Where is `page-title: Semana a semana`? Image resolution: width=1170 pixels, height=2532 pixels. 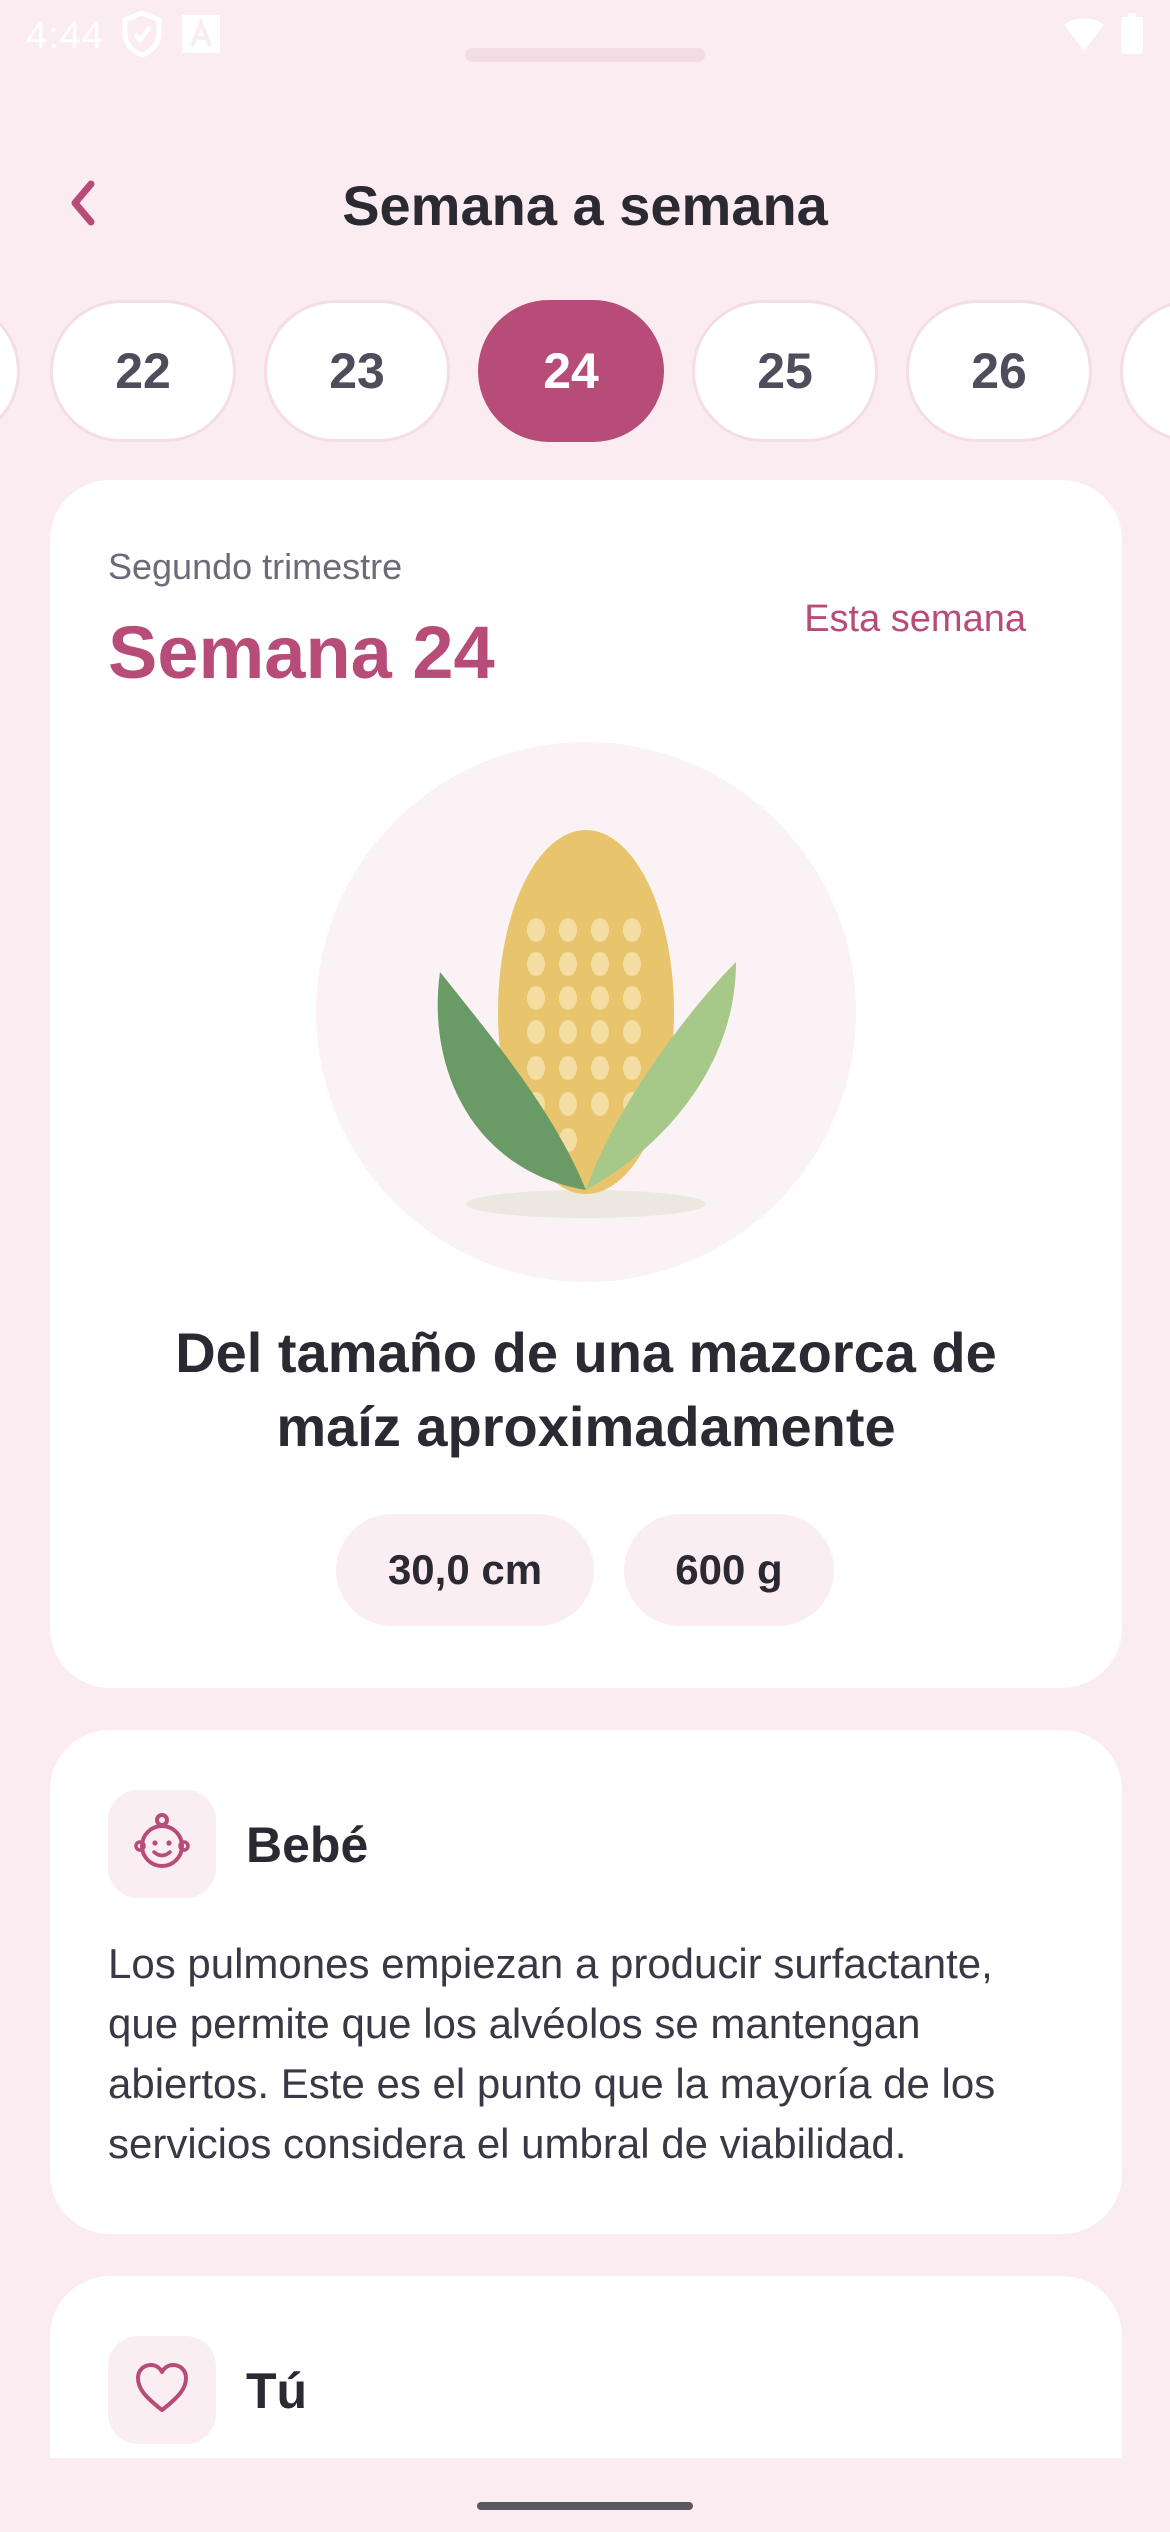 page-title: Semana a semana is located at coordinates (585, 205).